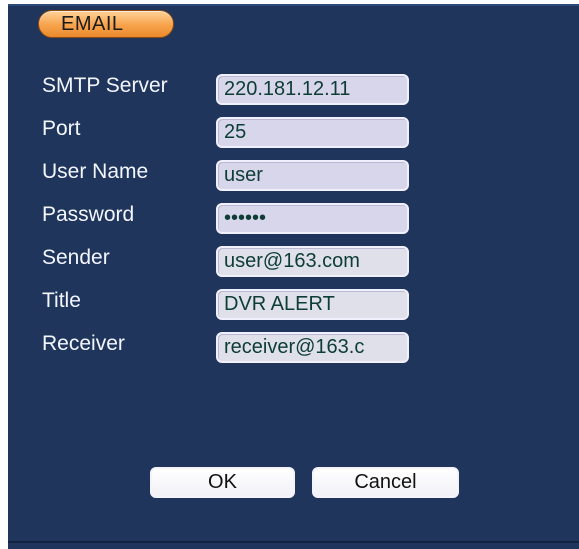 The height and width of the screenshot is (549, 579). I want to click on smtp-server-value: 220.181.12.11, so click(287, 89).